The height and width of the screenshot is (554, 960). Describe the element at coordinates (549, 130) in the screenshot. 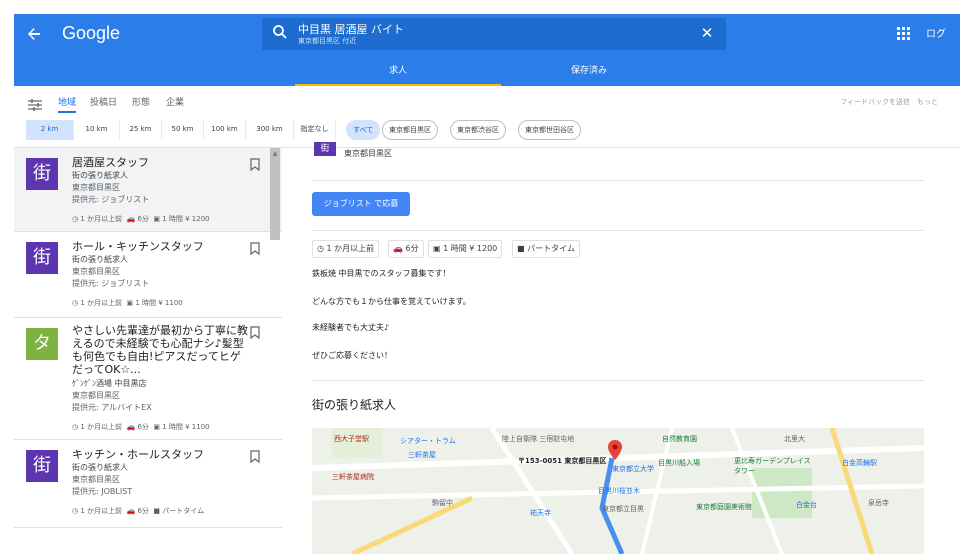

I see `chip-area-setagaya: 東京都世田谷区` at that location.